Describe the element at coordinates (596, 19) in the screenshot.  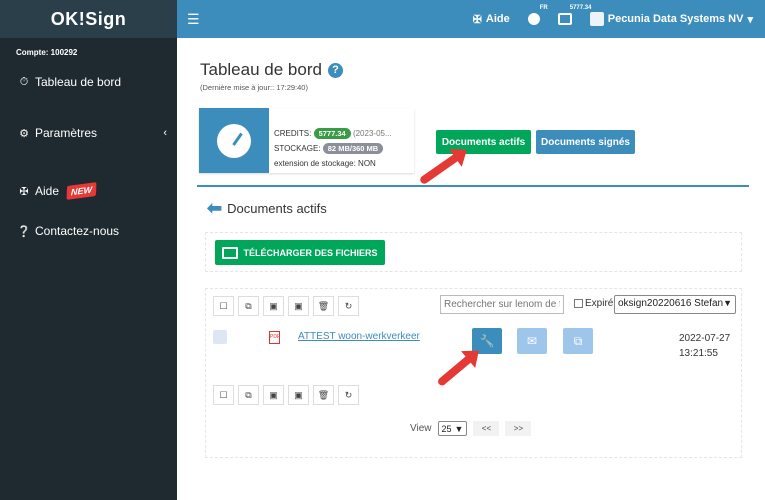
I see `building-icon` at that location.